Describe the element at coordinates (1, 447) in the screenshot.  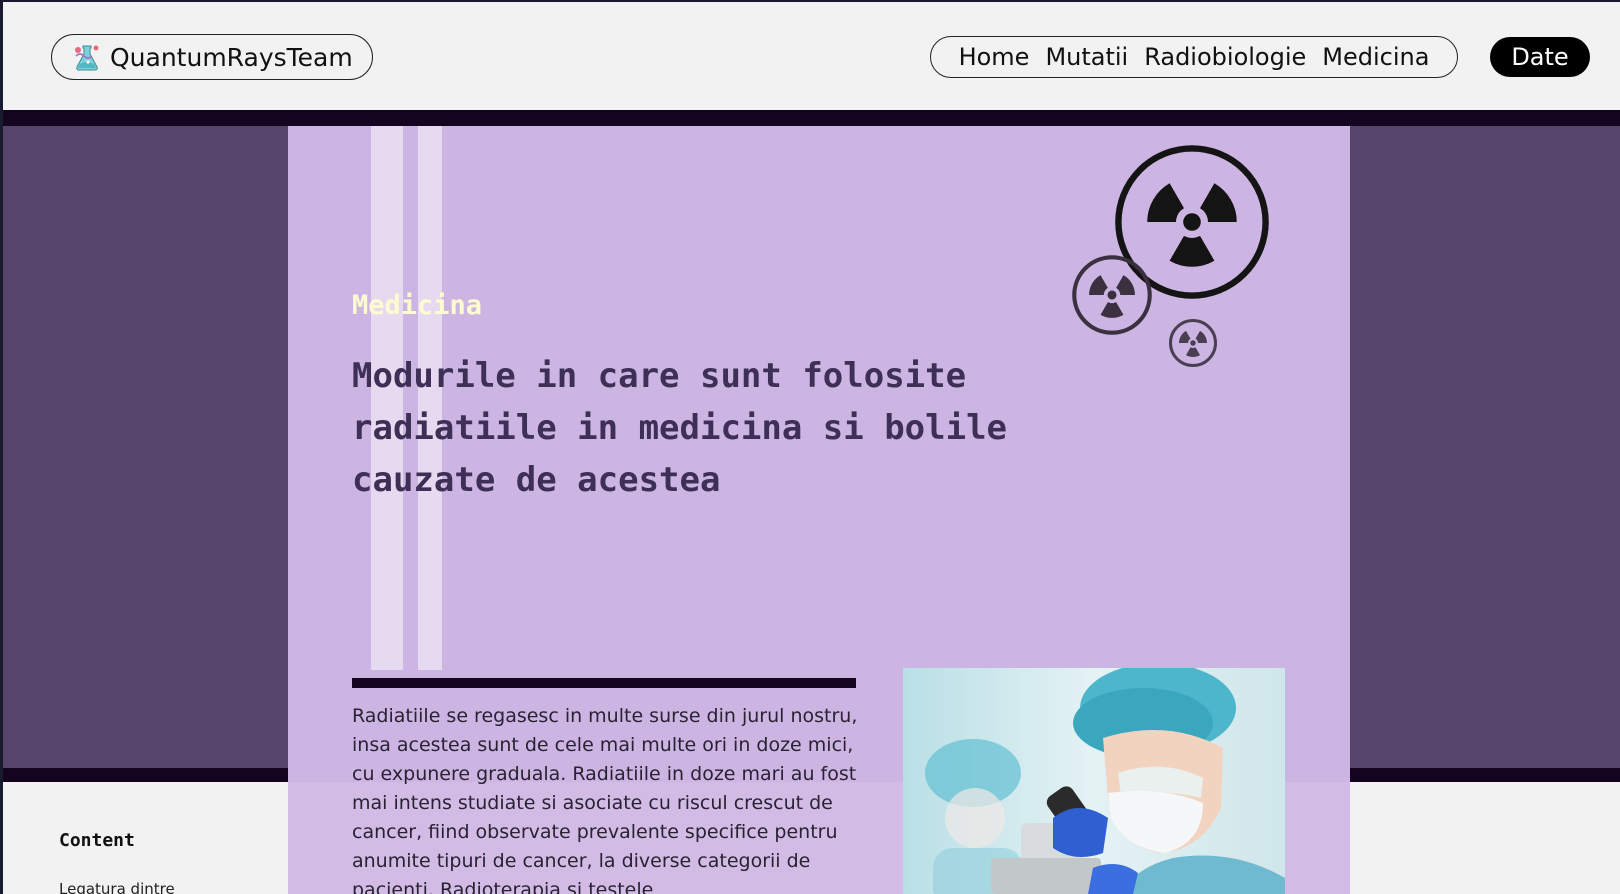
I see `window-left-border` at that location.